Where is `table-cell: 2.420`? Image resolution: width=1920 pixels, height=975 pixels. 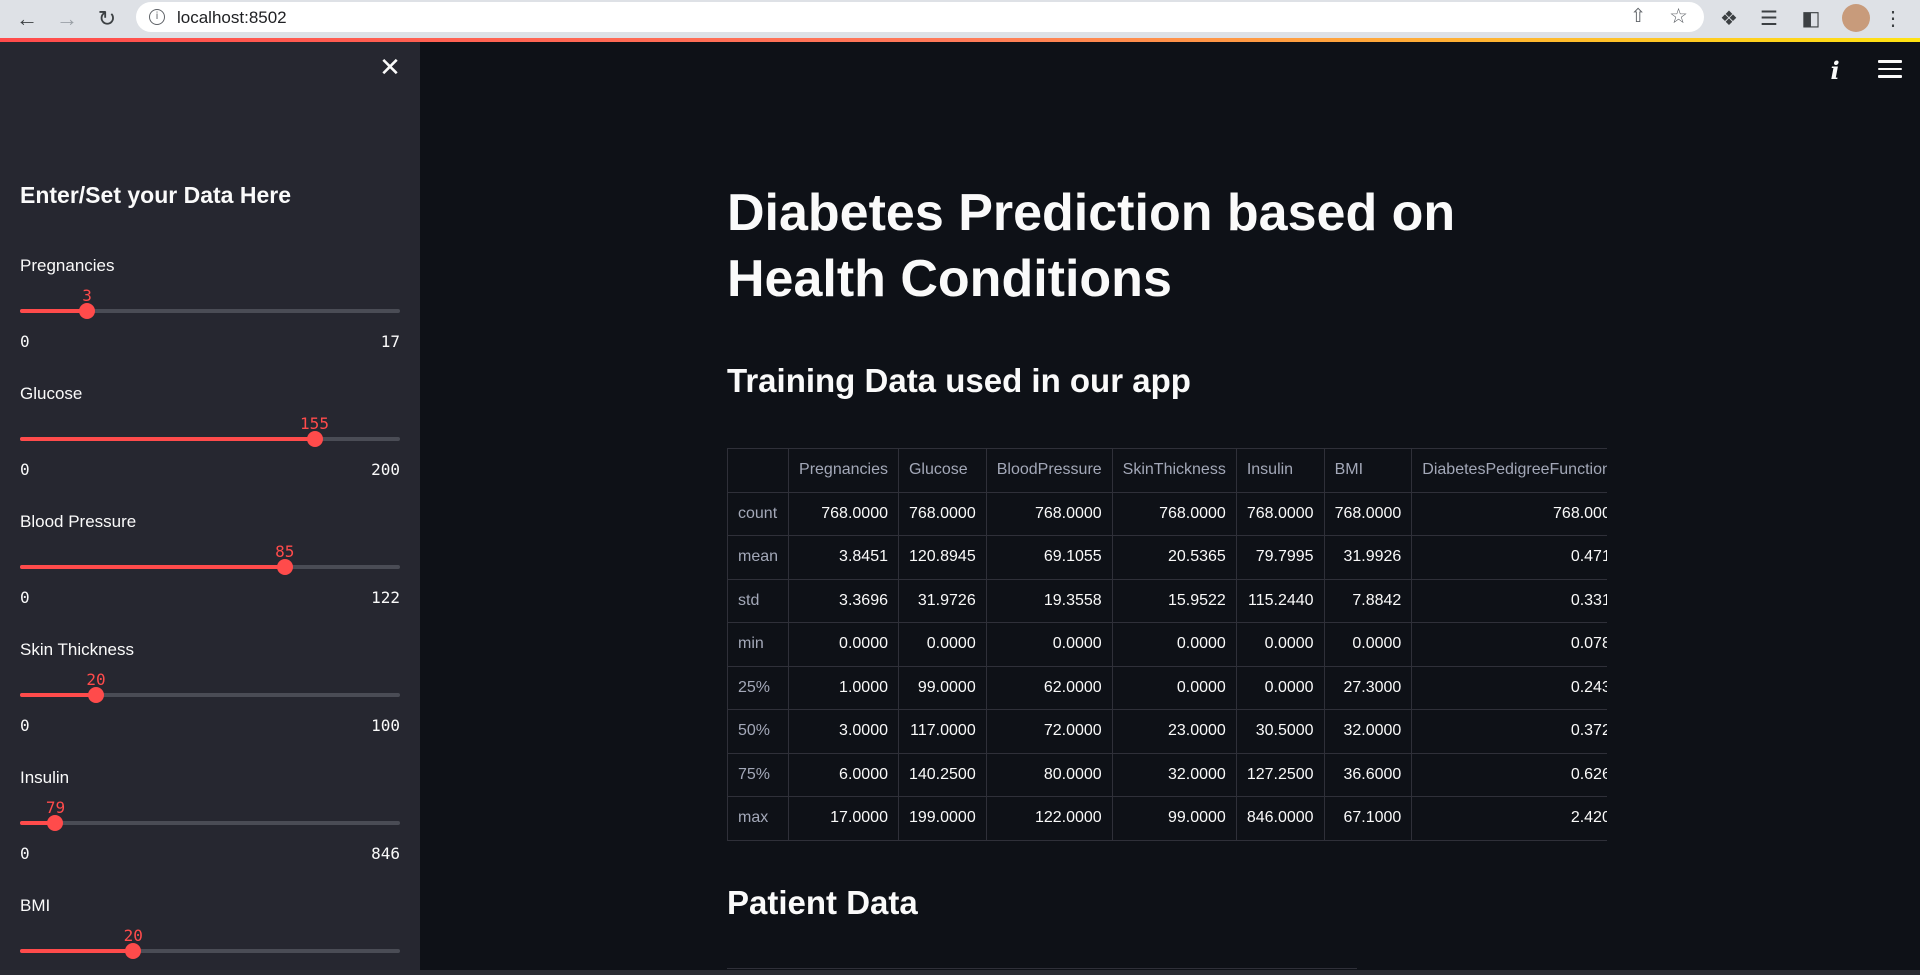 table-cell: 2.420 is located at coordinates (1509, 818).